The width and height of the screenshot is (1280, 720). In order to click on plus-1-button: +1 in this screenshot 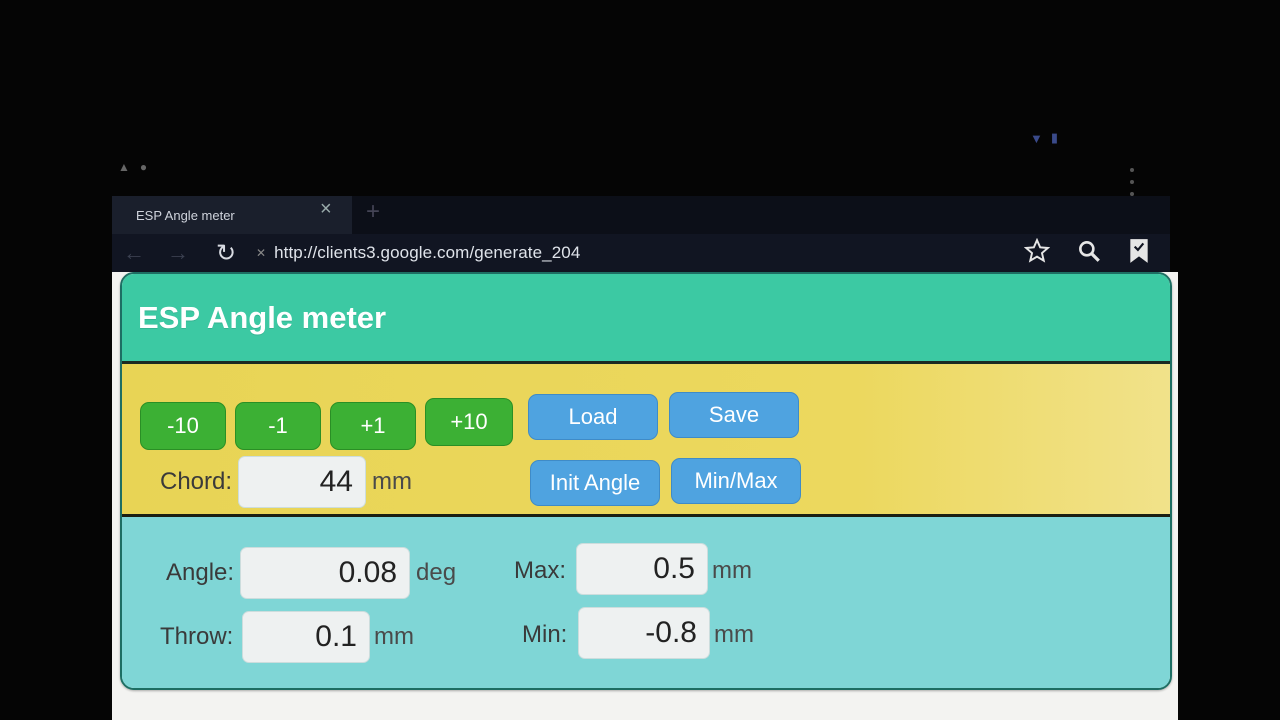, I will do `click(373, 426)`.